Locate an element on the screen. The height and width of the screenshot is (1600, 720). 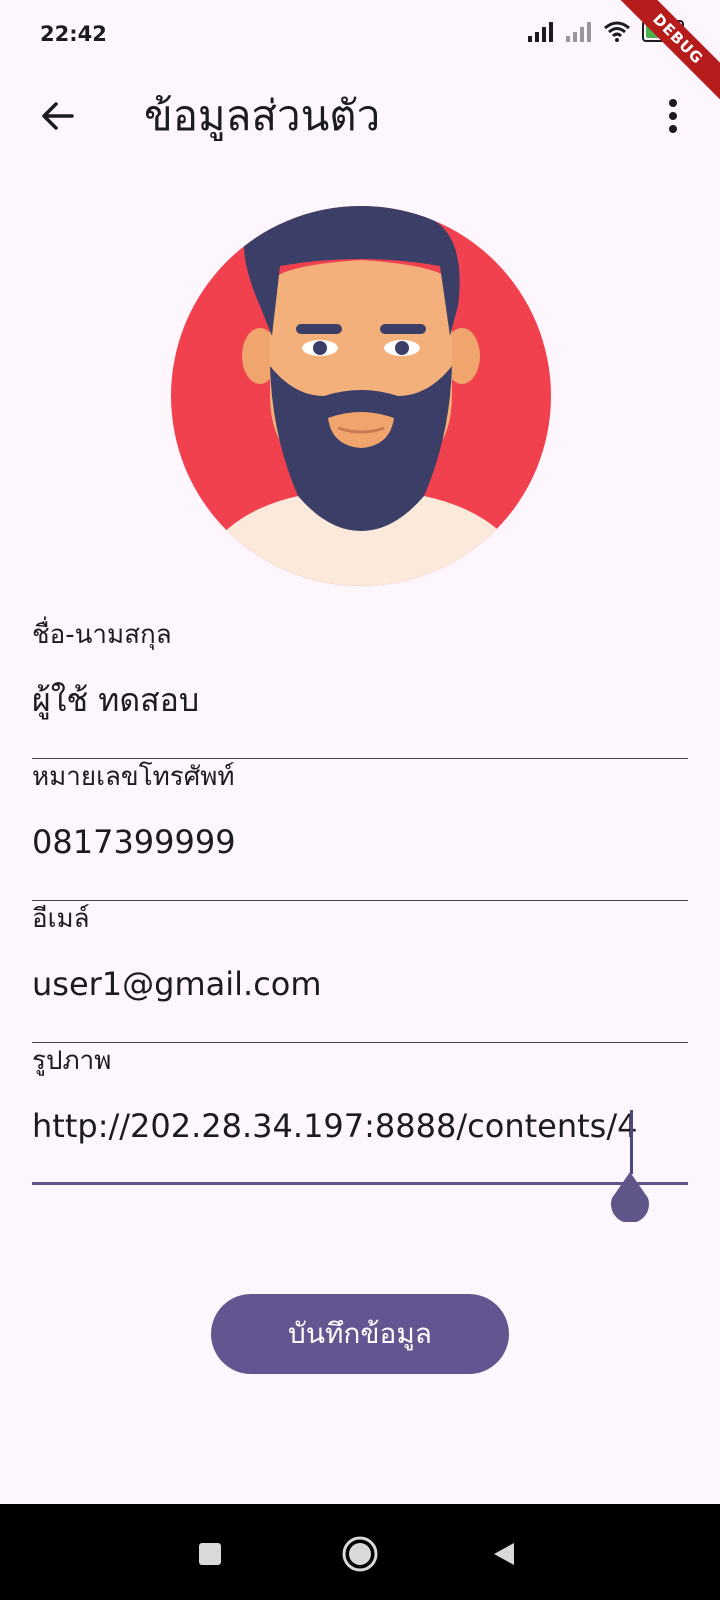
recent-apps-button is located at coordinates (210, 1554).